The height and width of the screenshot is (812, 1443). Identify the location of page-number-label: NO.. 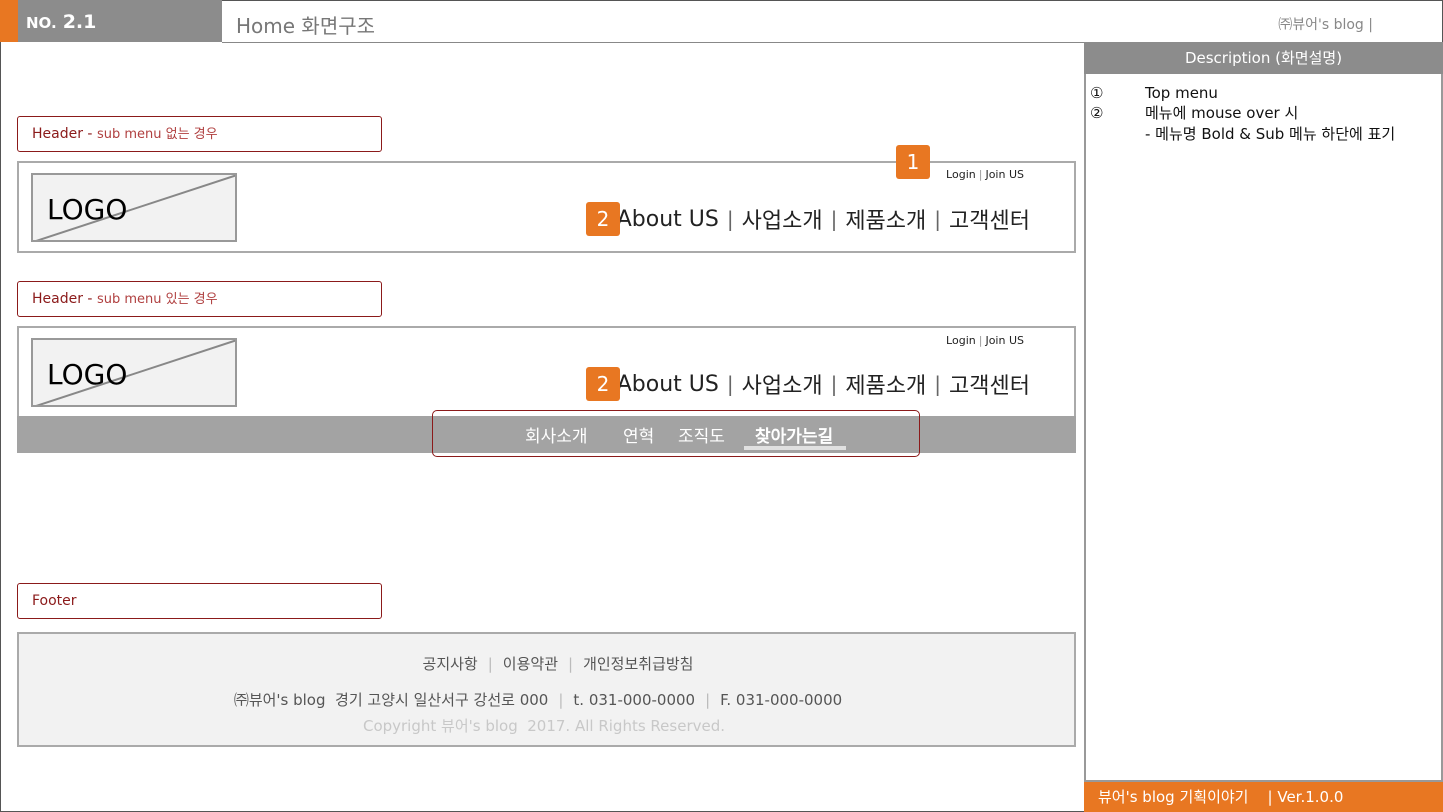
(41, 23).